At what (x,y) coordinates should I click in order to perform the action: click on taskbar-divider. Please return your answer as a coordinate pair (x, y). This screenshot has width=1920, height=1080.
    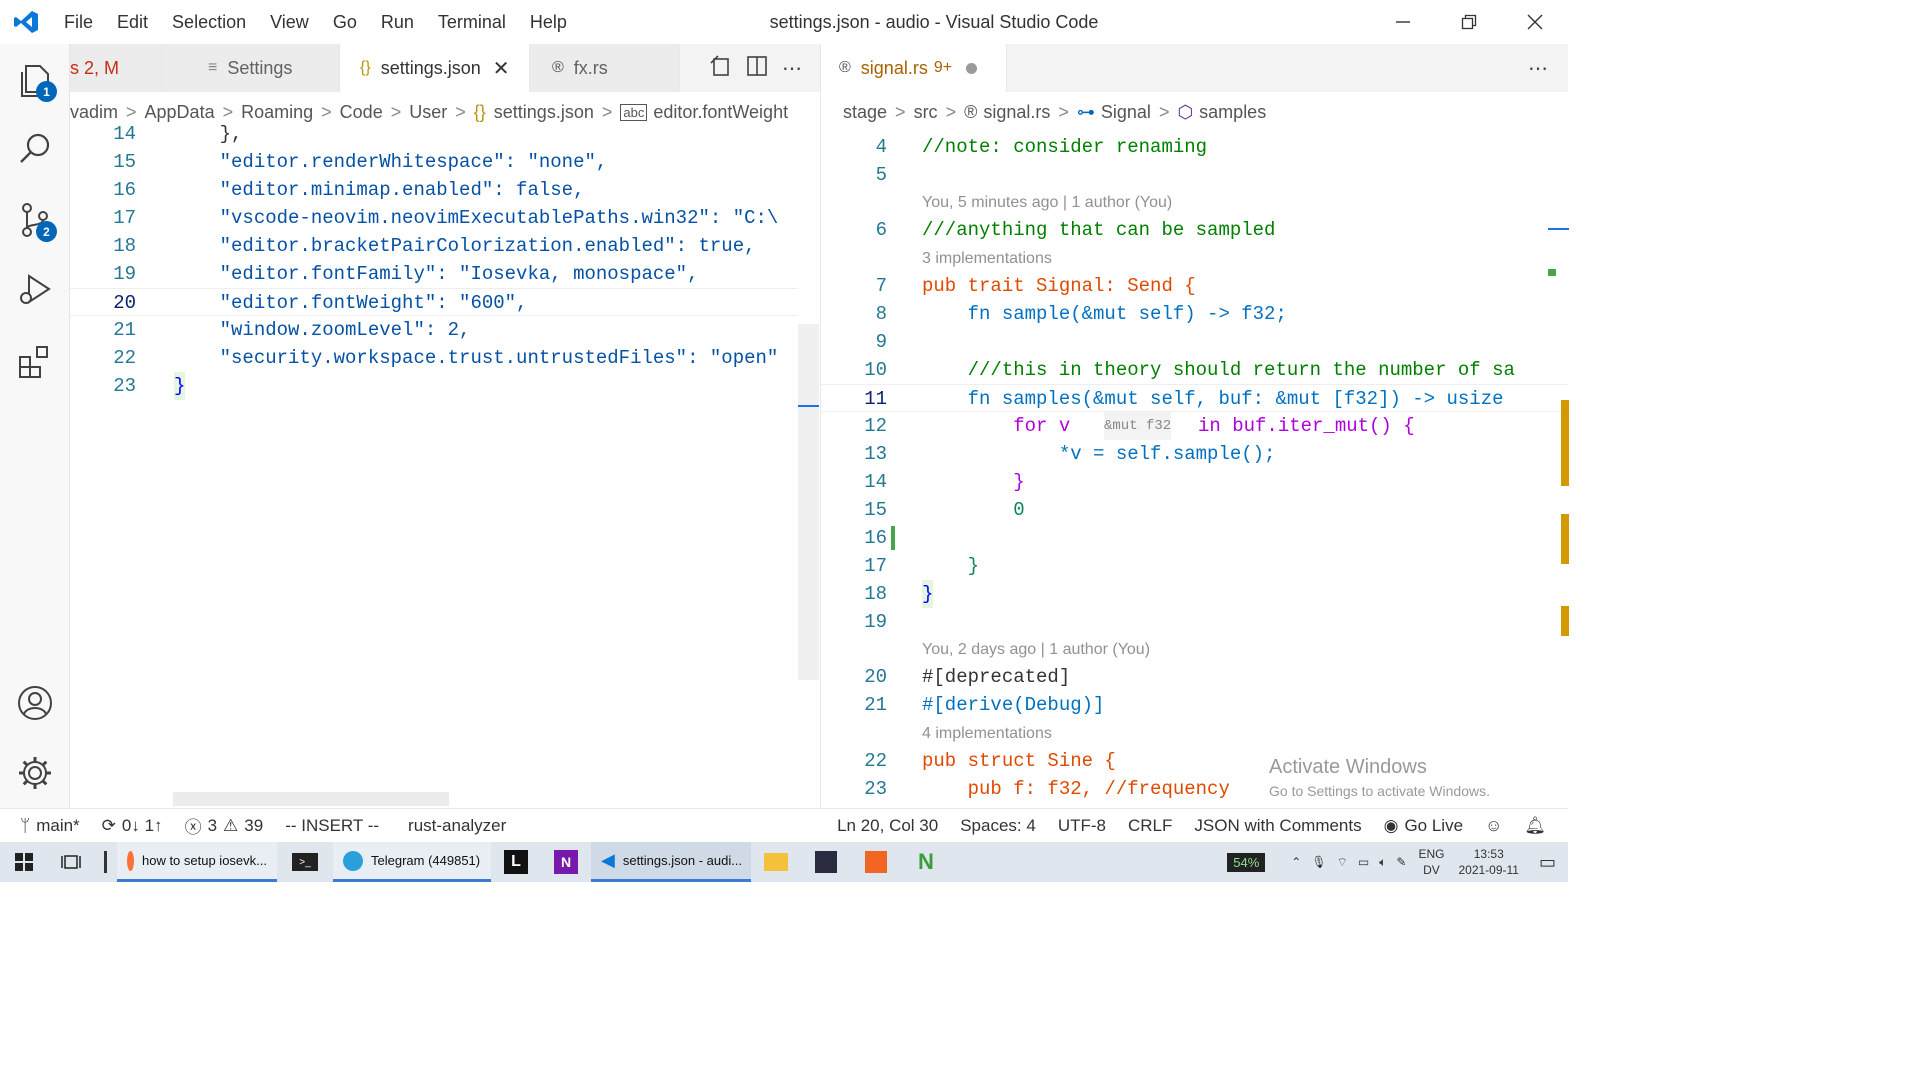
    Looking at the image, I should click on (105, 862).